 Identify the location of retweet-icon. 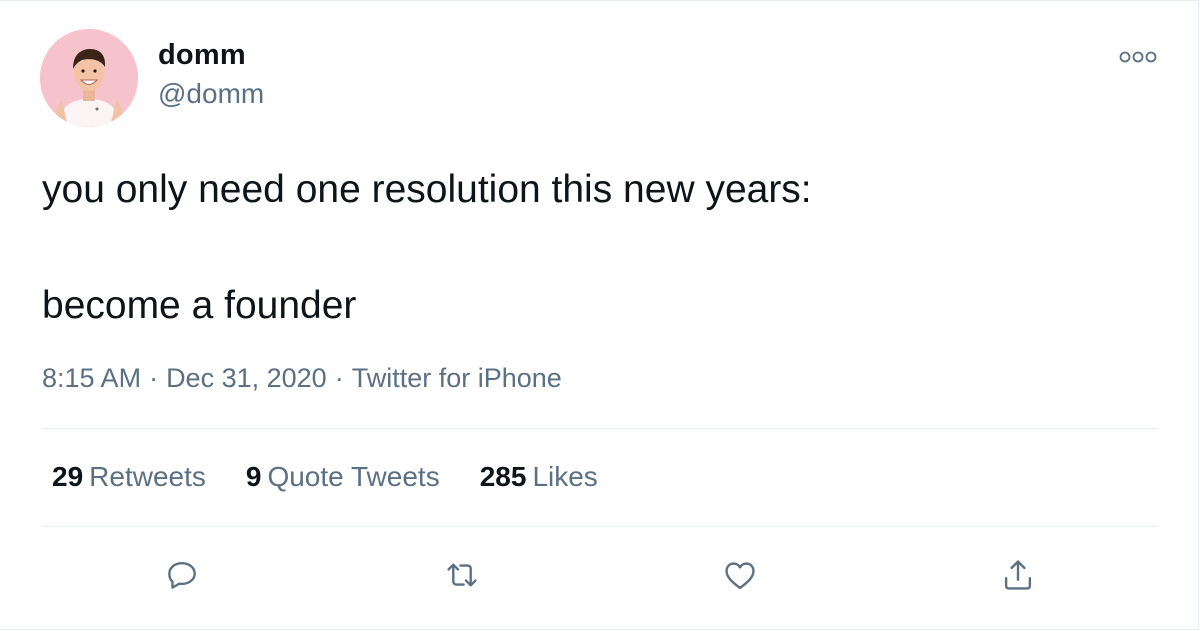
(462, 575).